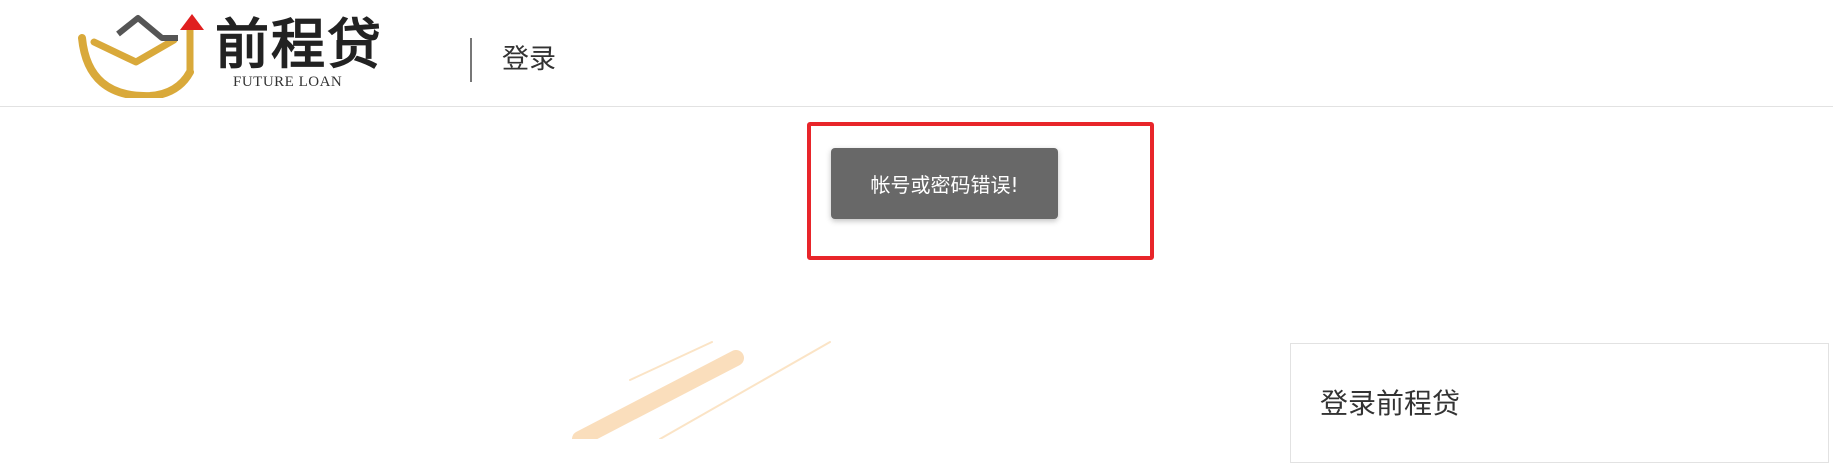  What do you see at coordinates (299, 44) in the screenshot?
I see `logo-title: 前程贷` at bounding box center [299, 44].